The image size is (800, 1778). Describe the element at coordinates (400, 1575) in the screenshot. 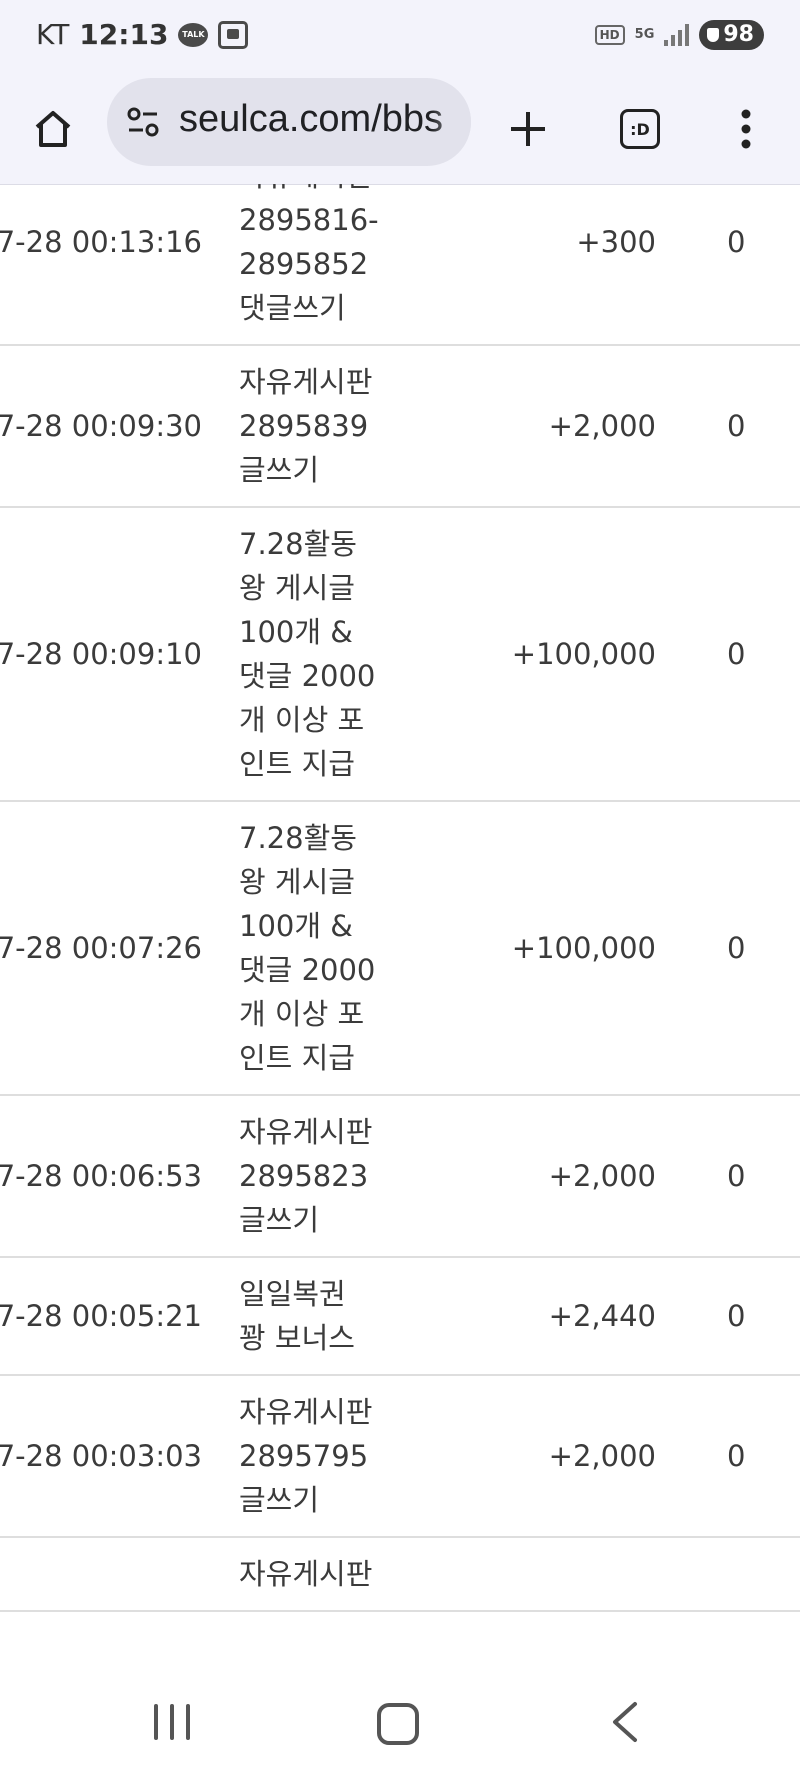

I see `table-row: 자유게시판` at that location.